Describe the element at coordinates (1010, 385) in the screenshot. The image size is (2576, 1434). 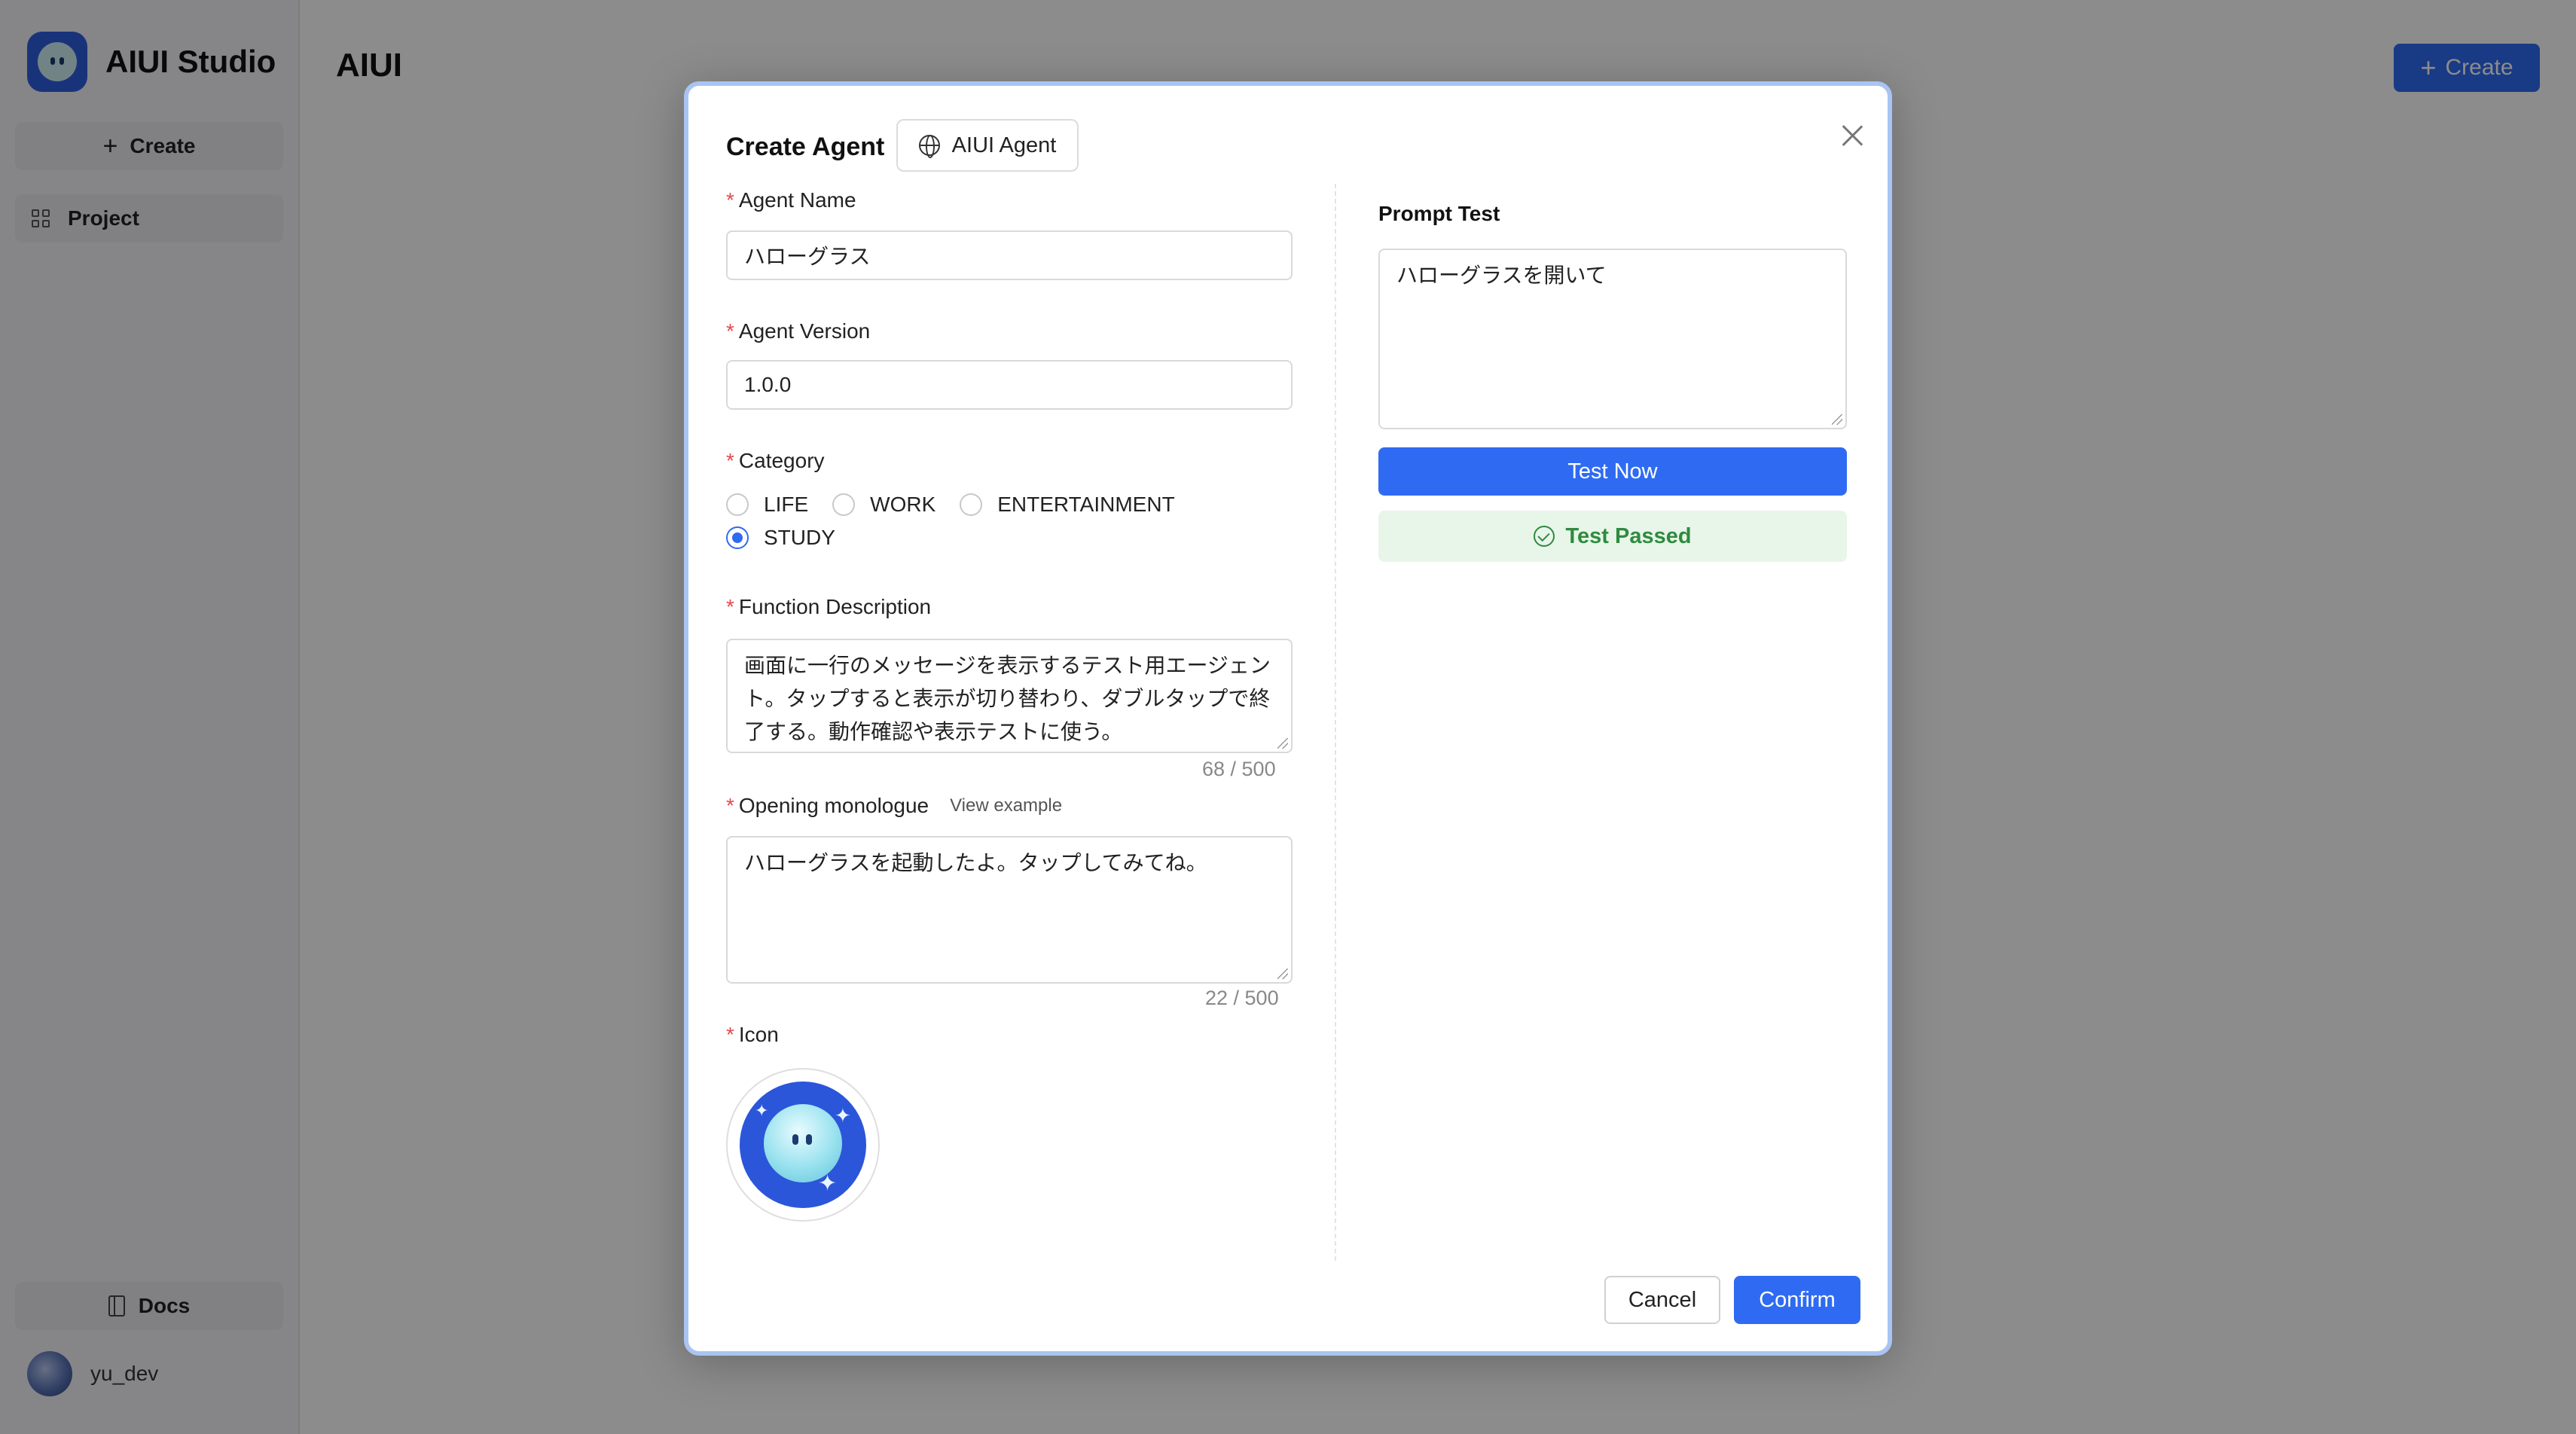
I see `agent-version-input: 1.0.0` at that location.